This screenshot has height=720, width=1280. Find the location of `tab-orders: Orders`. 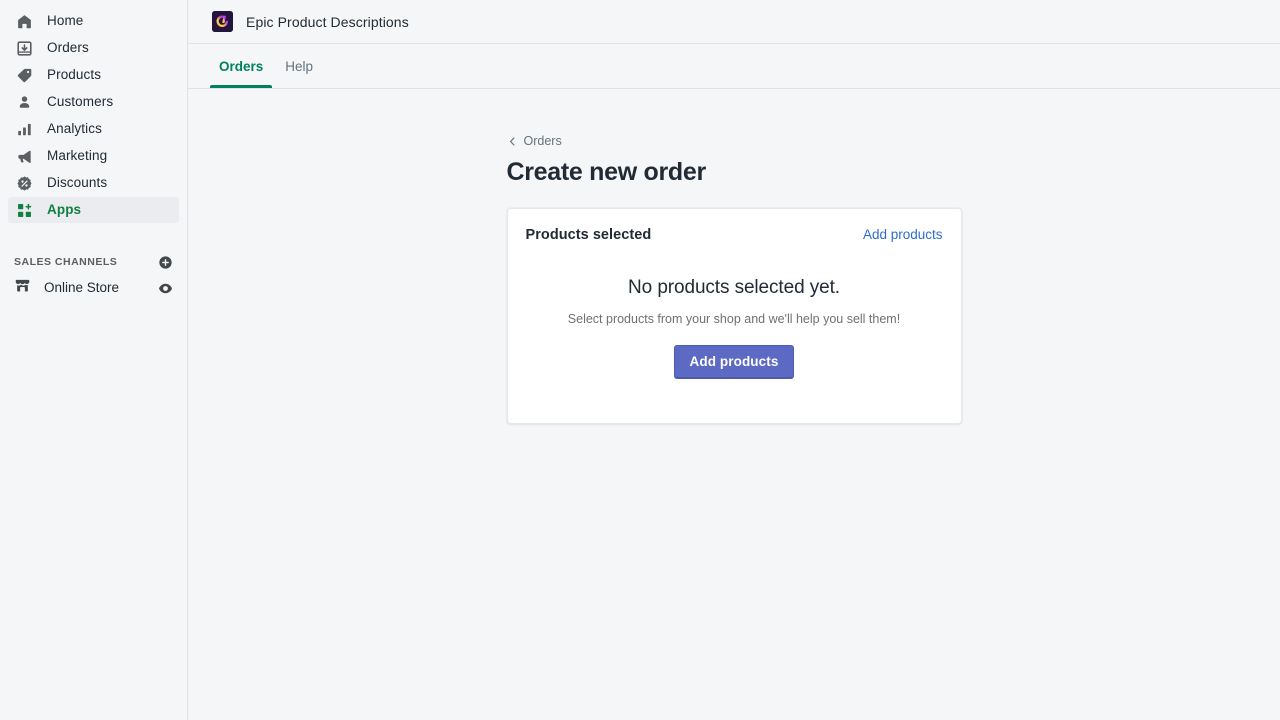

tab-orders: Orders is located at coordinates (241, 66).